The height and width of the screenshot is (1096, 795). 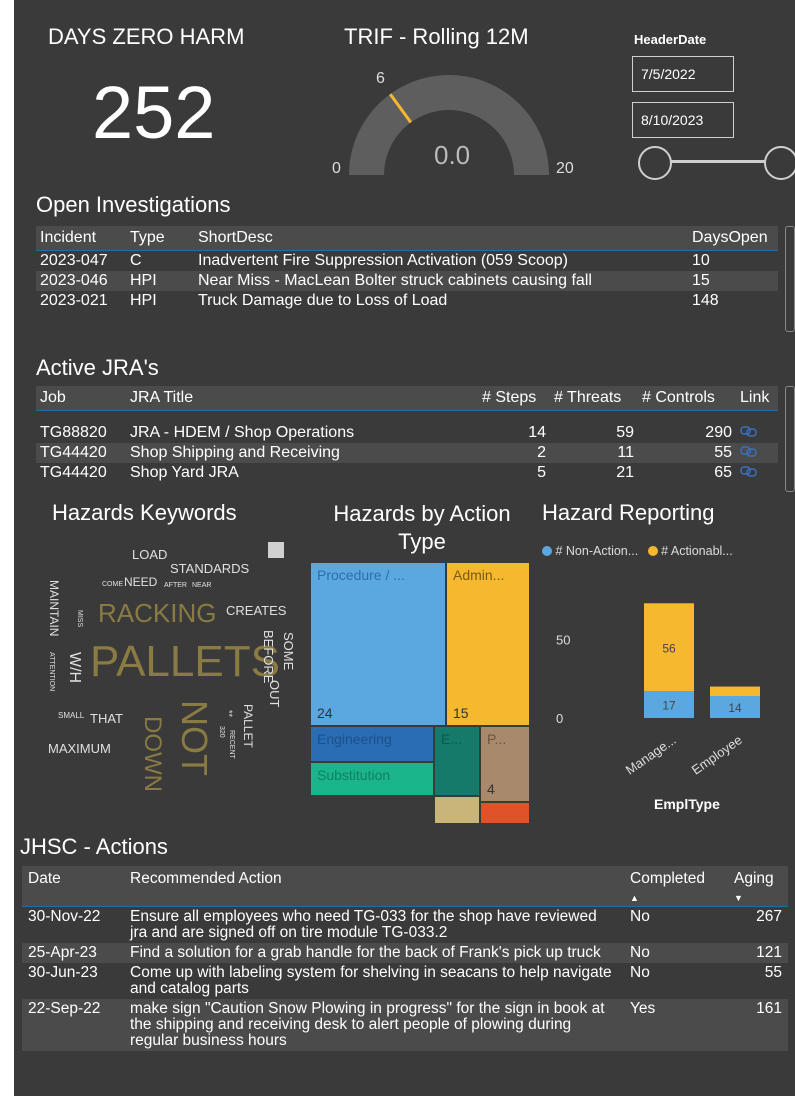 I want to click on gauge-value: 0.0, so click(x=452, y=155).